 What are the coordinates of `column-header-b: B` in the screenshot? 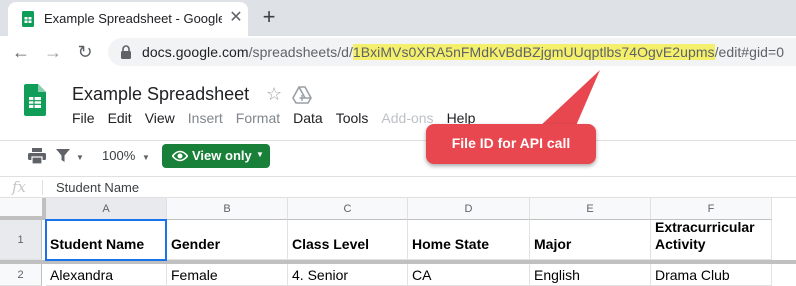 It's located at (227, 209).